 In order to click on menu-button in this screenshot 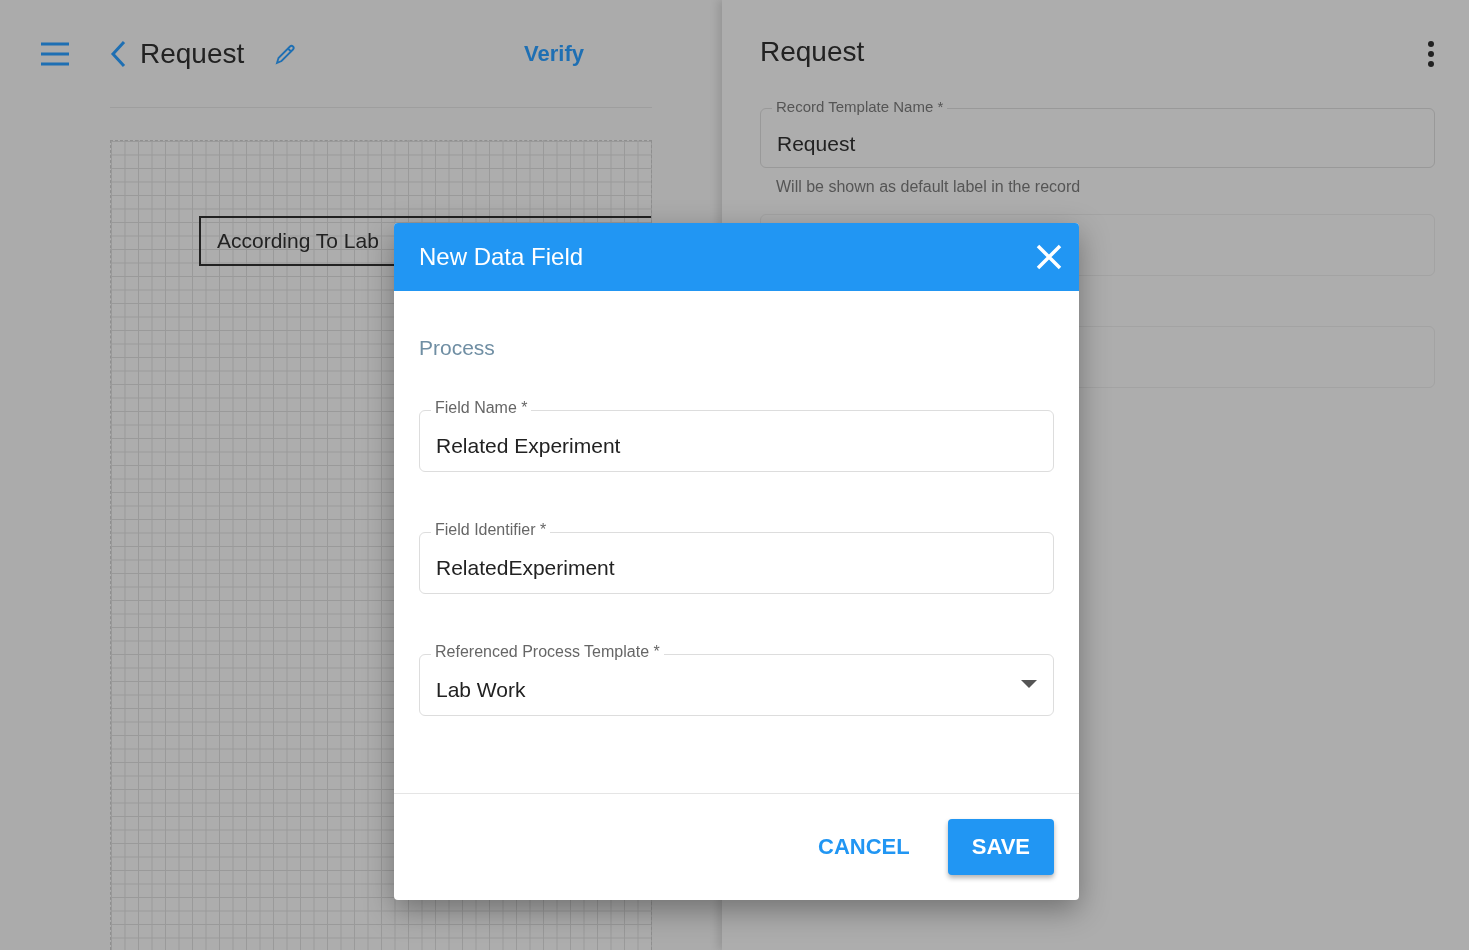, I will do `click(55, 53)`.